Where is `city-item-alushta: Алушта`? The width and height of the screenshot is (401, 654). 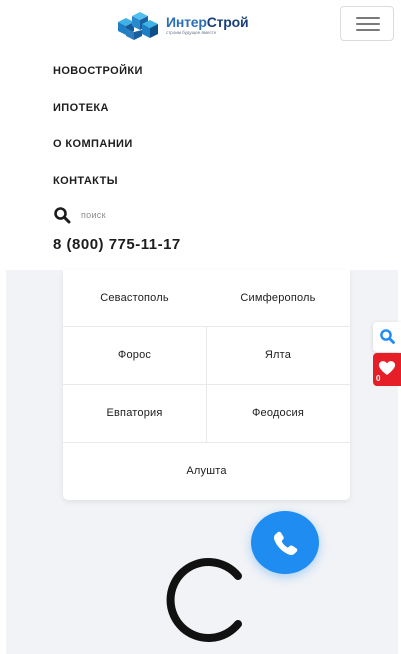 city-item-alushta: Алушта is located at coordinates (206, 471).